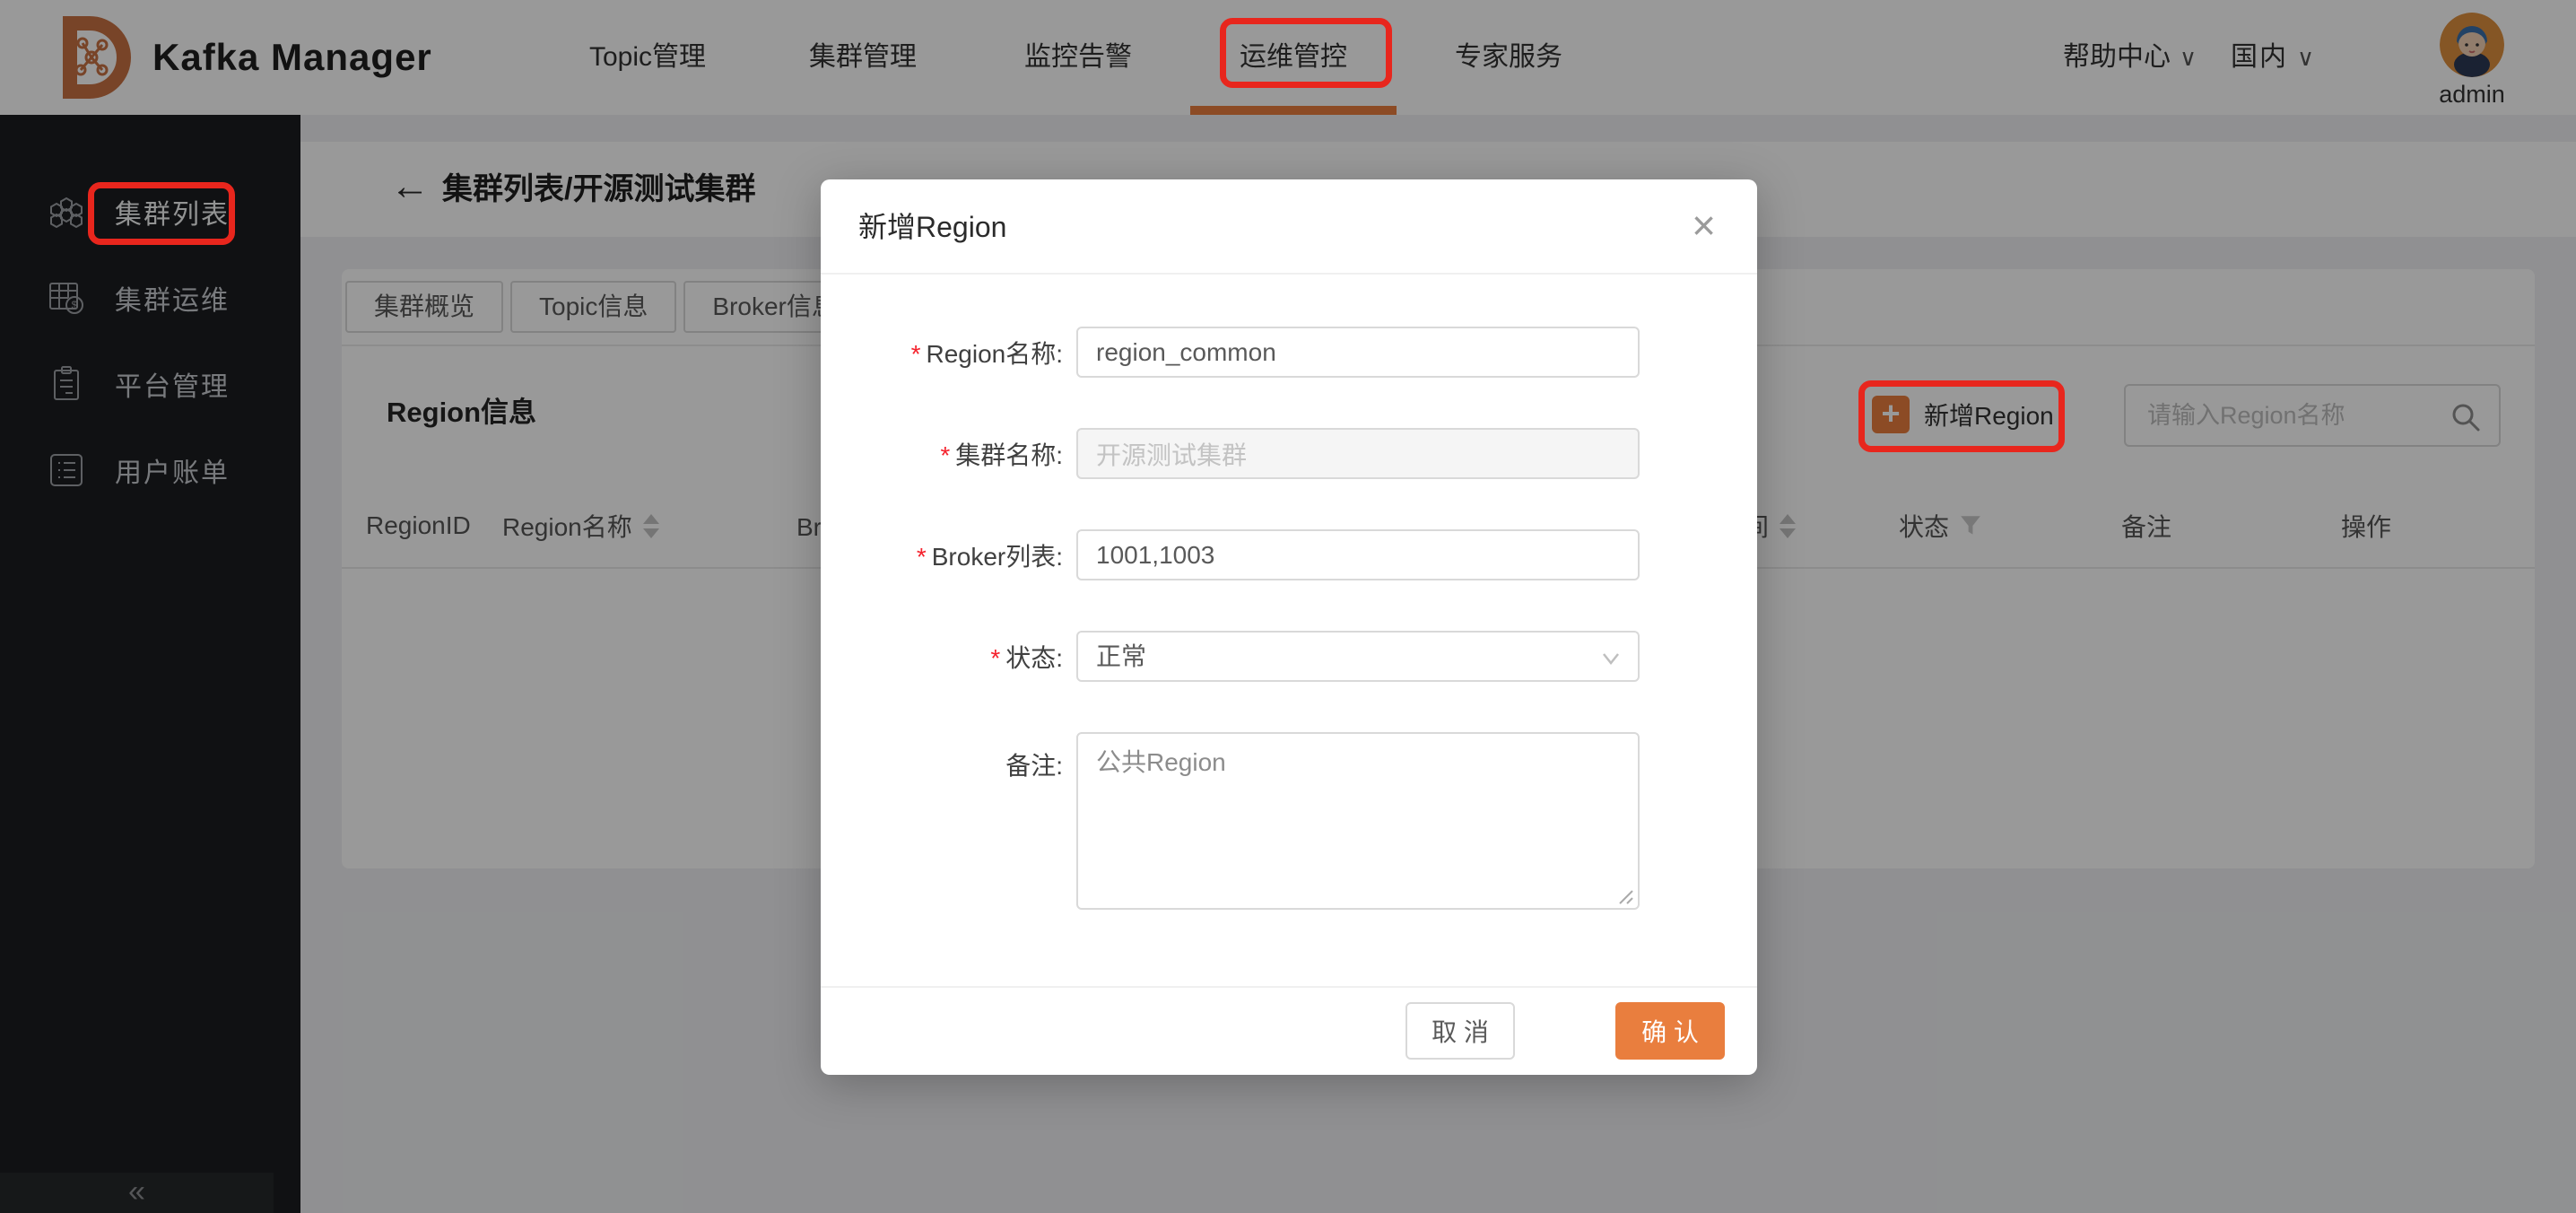  Describe the element at coordinates (1001, 455) in the screenshot. I see `field-label: * 集群名称:` at that location.